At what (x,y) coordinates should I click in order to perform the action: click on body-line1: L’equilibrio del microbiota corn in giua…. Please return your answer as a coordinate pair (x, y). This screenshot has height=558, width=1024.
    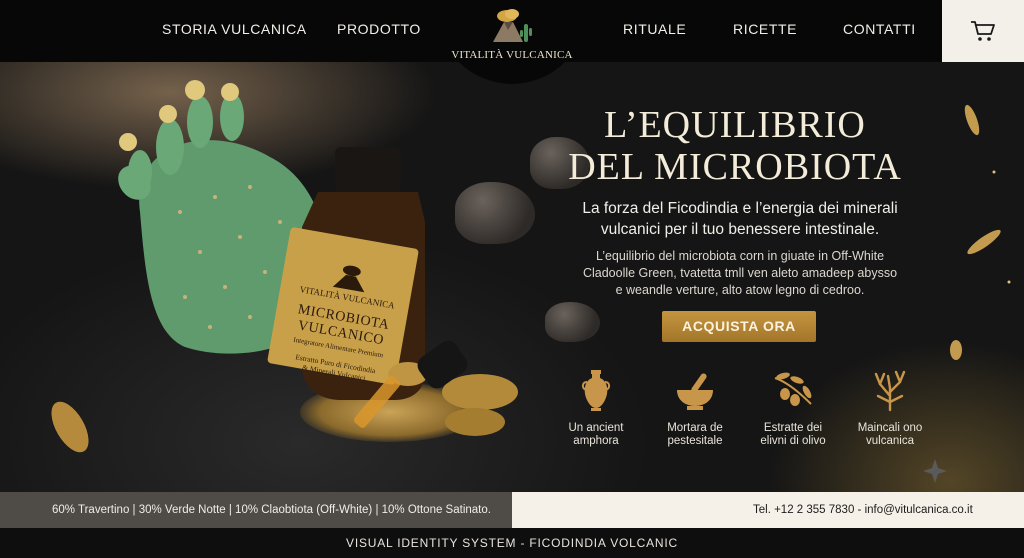
    Looking at the image, I should click on (740, 256).